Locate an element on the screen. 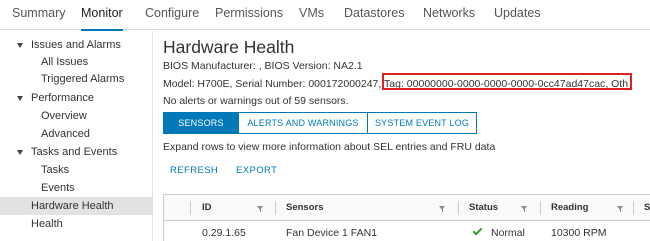 The image size is (650, 241). refresh-button: REFRESH is located at coordinates (194, 170).